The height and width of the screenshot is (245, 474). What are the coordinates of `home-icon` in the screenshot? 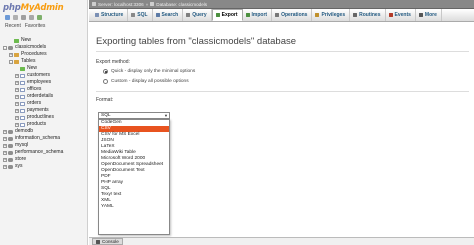 It's located at (7, 17).